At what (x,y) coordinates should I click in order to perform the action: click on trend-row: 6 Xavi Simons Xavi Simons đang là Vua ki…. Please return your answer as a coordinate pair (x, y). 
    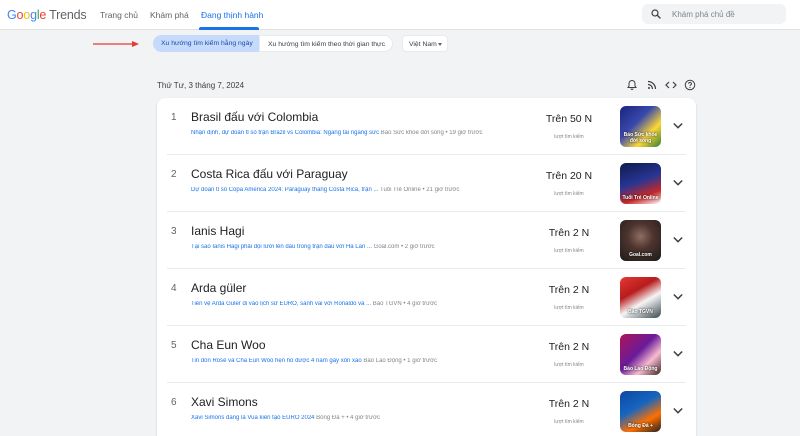
    Looking at the image, I should click on (426, 409).